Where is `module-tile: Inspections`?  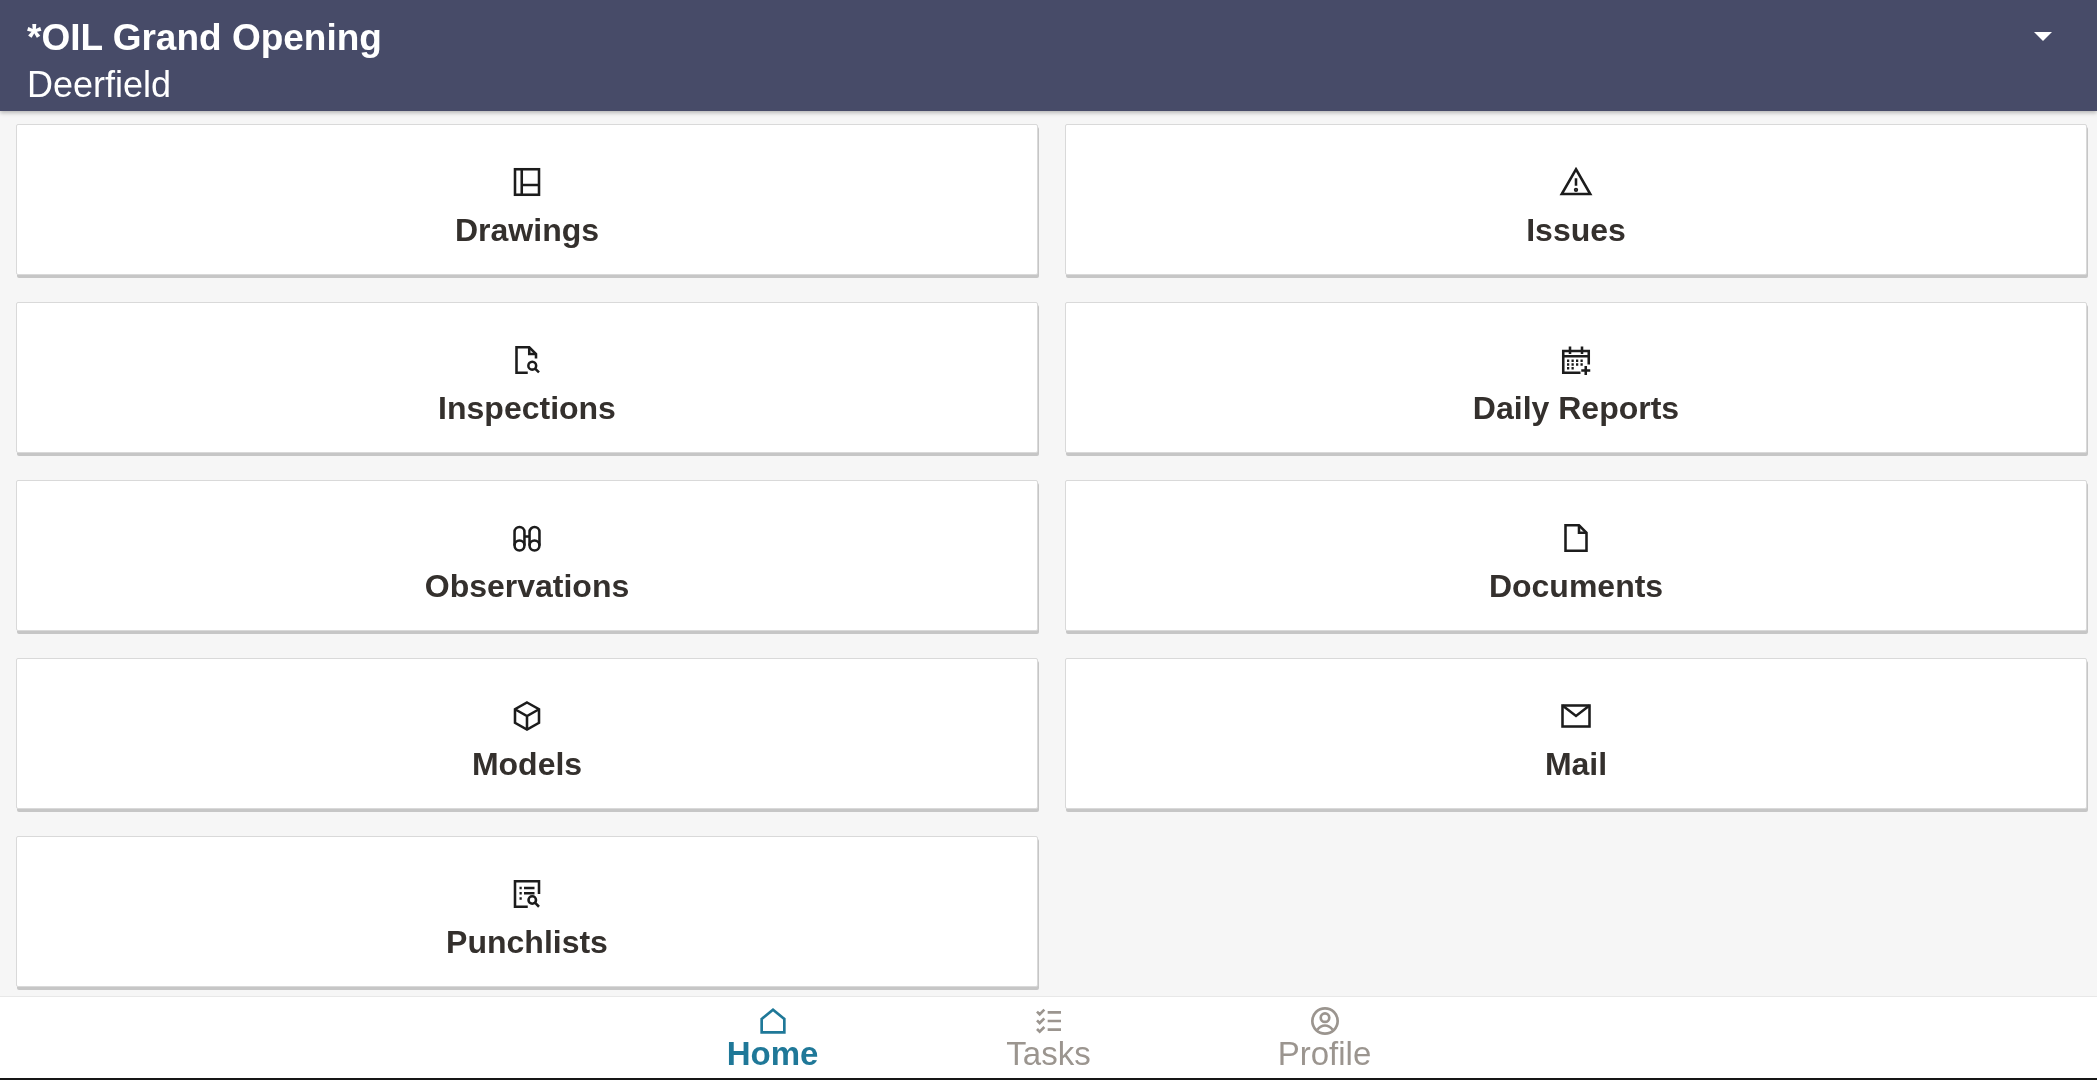 module-tile: Inspections is located at coordinates (527, 377).